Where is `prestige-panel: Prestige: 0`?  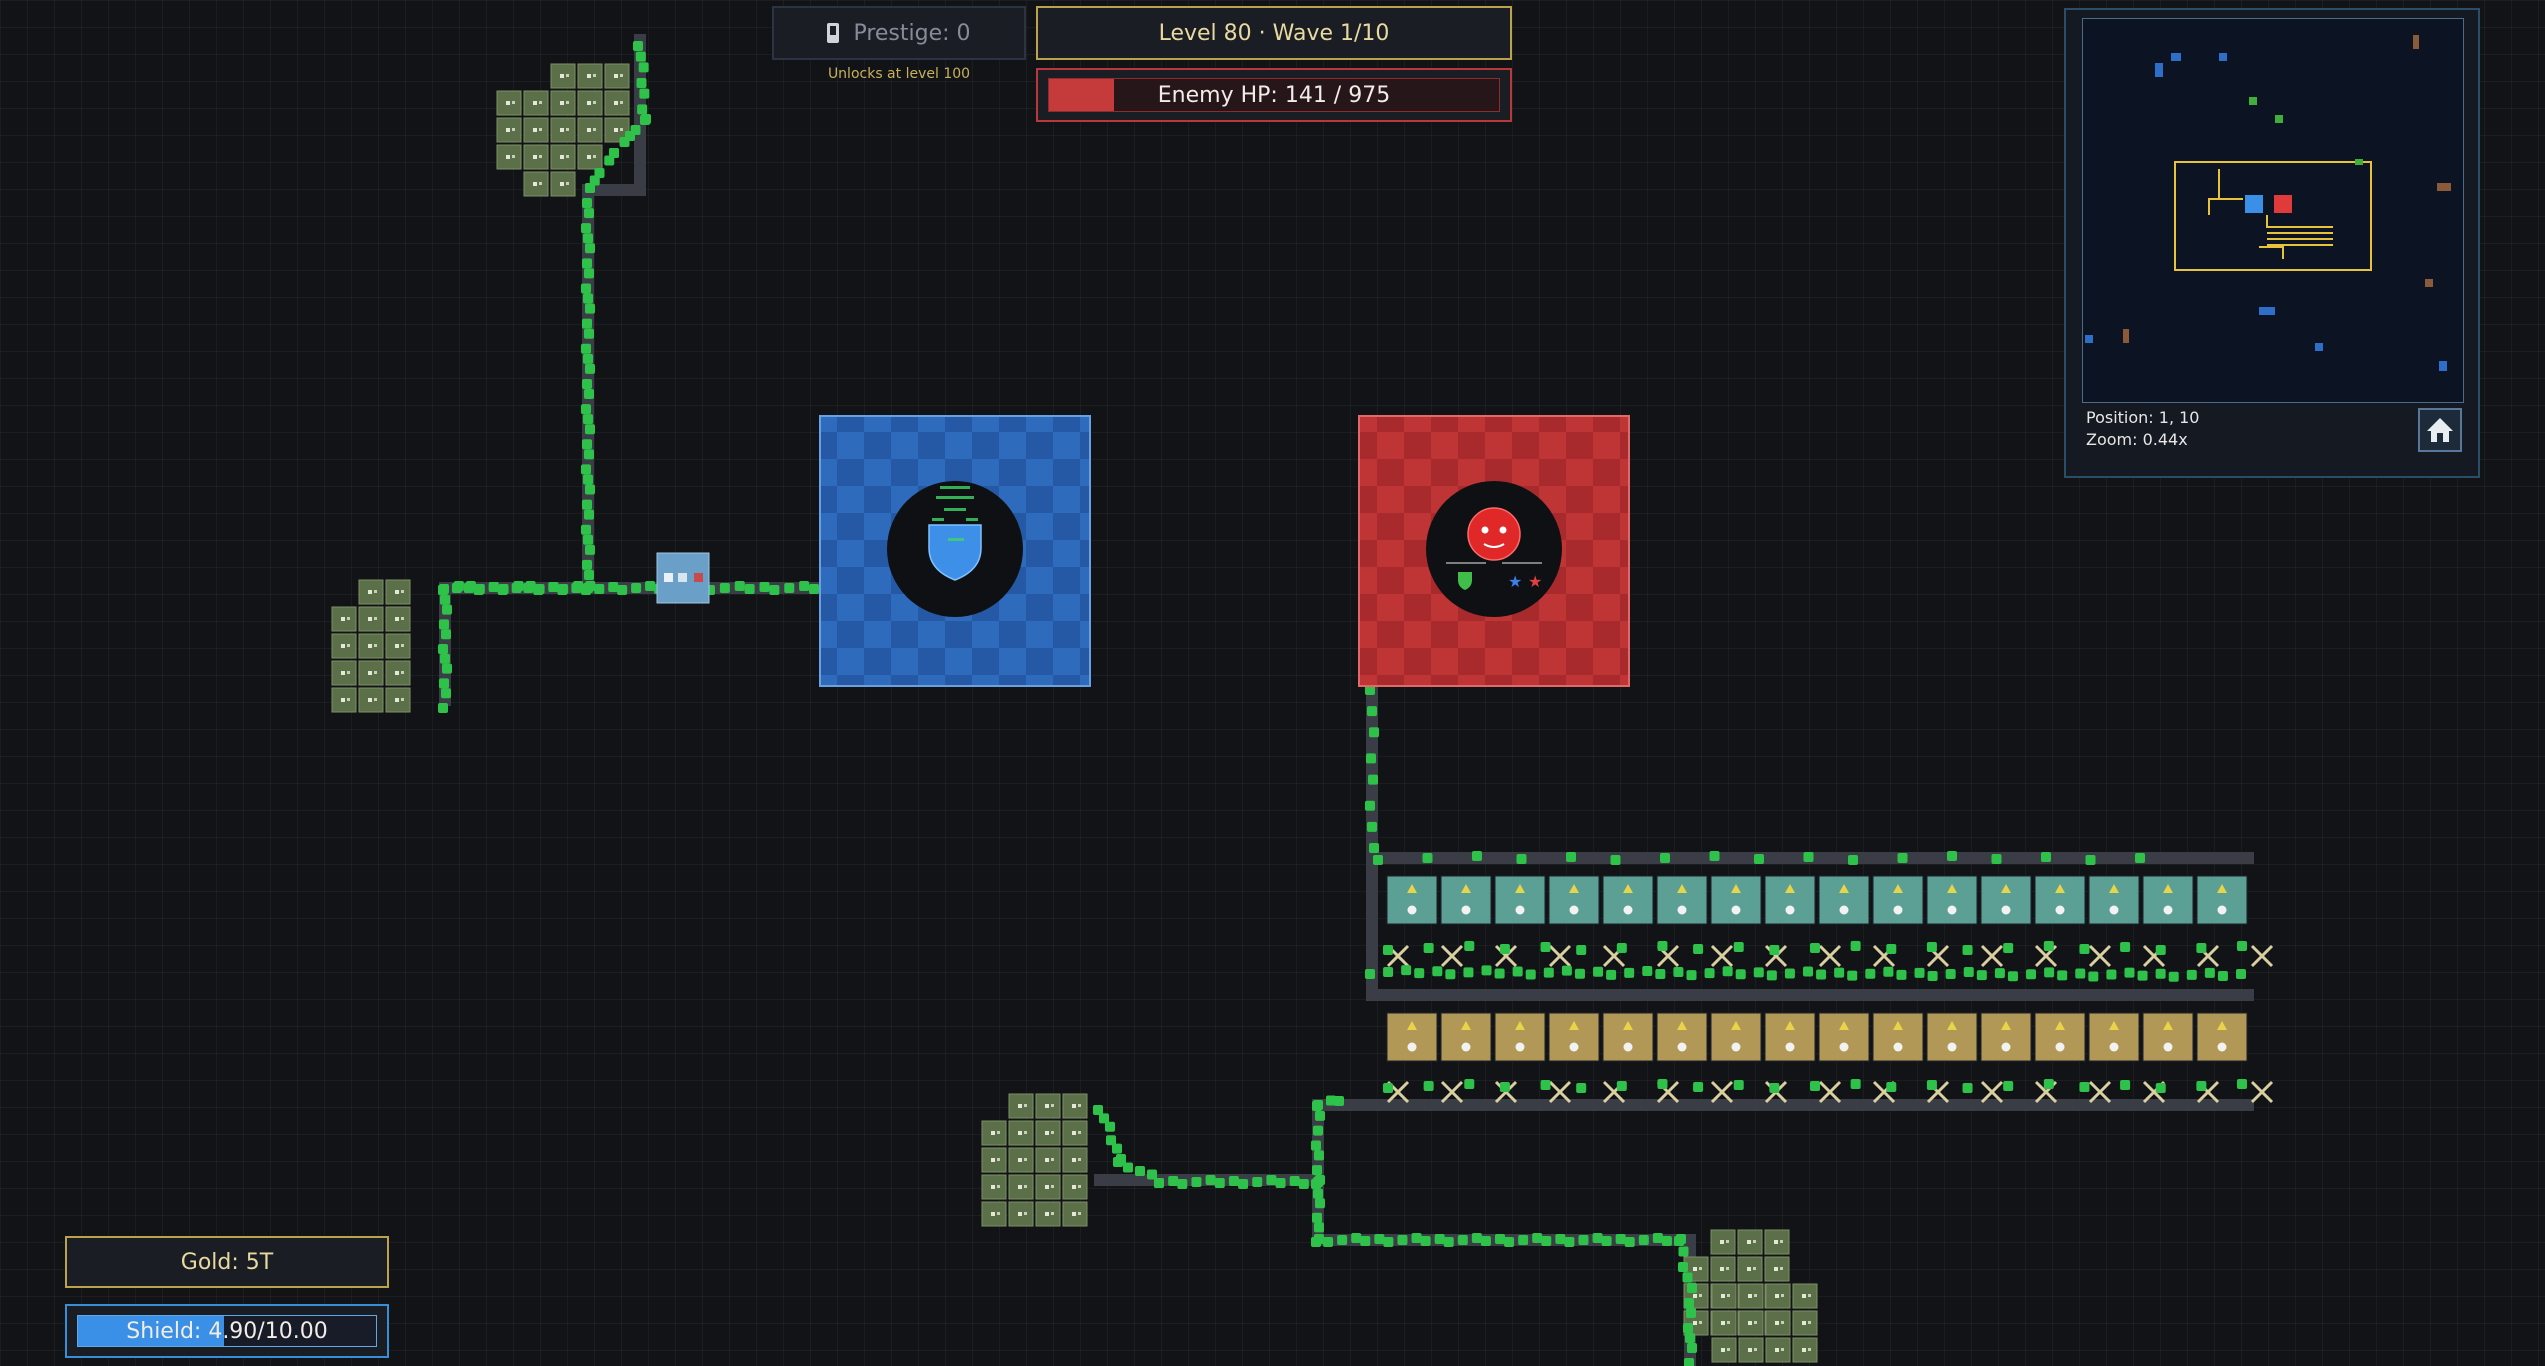
prestige-panel: Prestige: 0 is located at coordinates (899, 33).